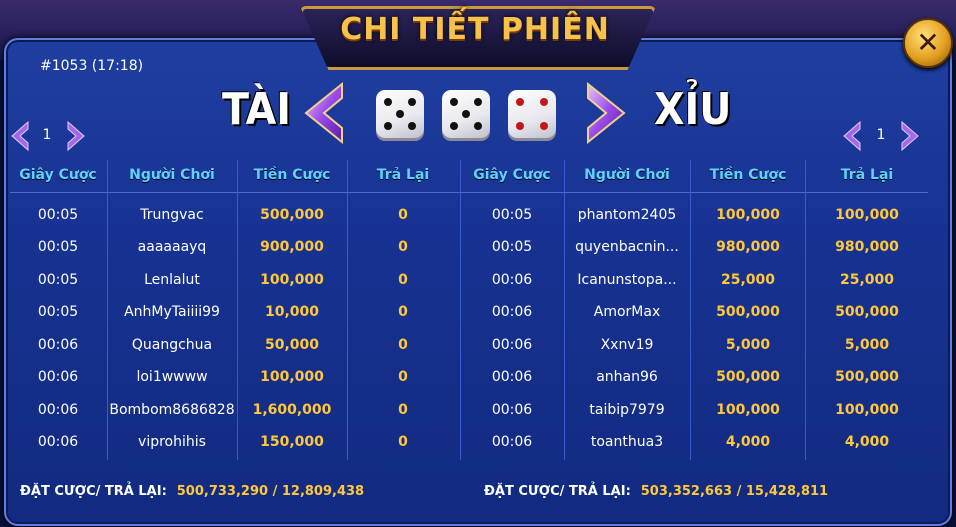 The height and width of the screenshot is (527, 956). What do you see at coordinates (627, 410) in the screenshot?
I see `right-cell-player: taibip7979` at bounding box center [627, 410].